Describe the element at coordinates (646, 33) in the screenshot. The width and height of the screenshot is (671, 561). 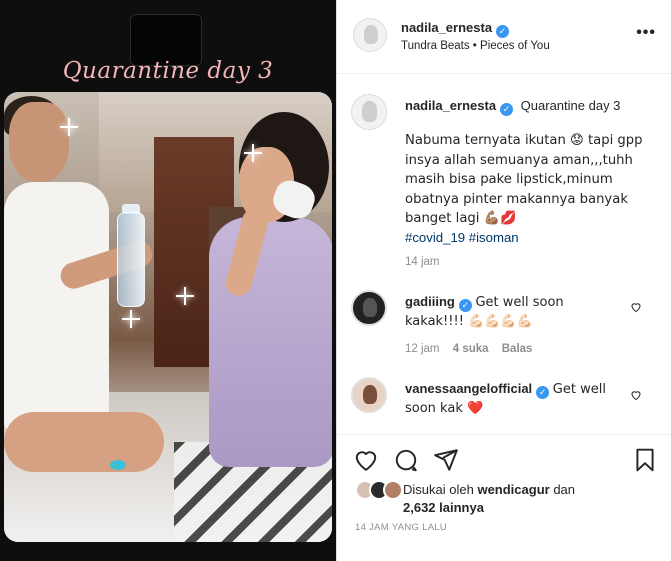
I see `more-options-icon: •••` at that location.